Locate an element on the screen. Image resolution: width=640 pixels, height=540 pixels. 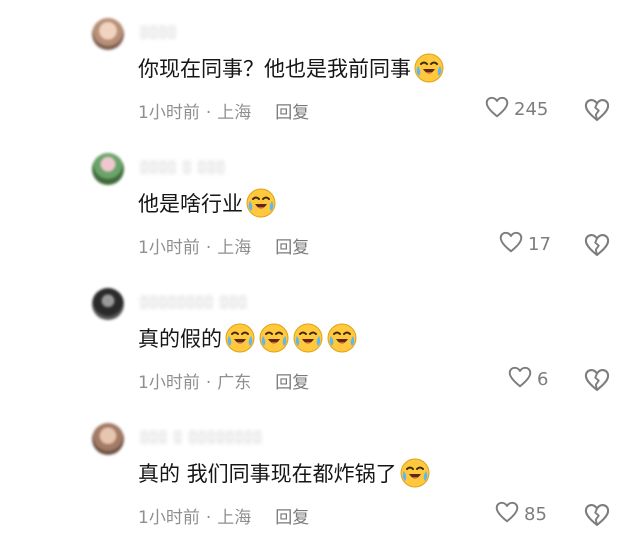
like-button: 6 is located at coordinates (527, 379).